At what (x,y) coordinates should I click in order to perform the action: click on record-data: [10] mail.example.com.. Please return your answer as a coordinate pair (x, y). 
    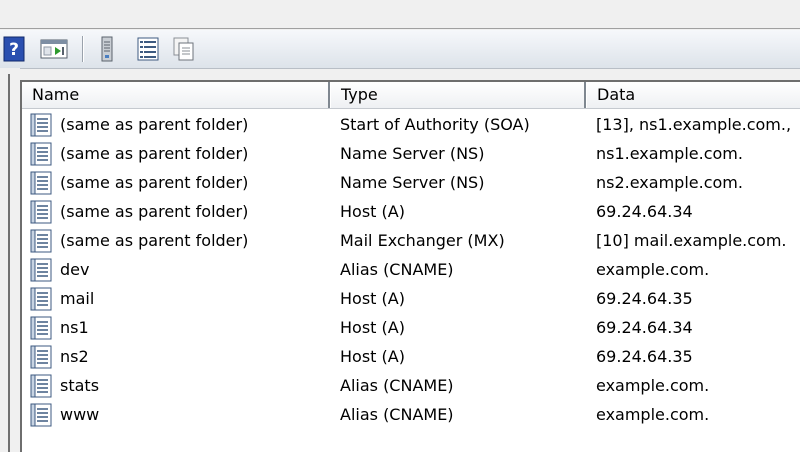
    Looking at the image, I should click on (691, 240).